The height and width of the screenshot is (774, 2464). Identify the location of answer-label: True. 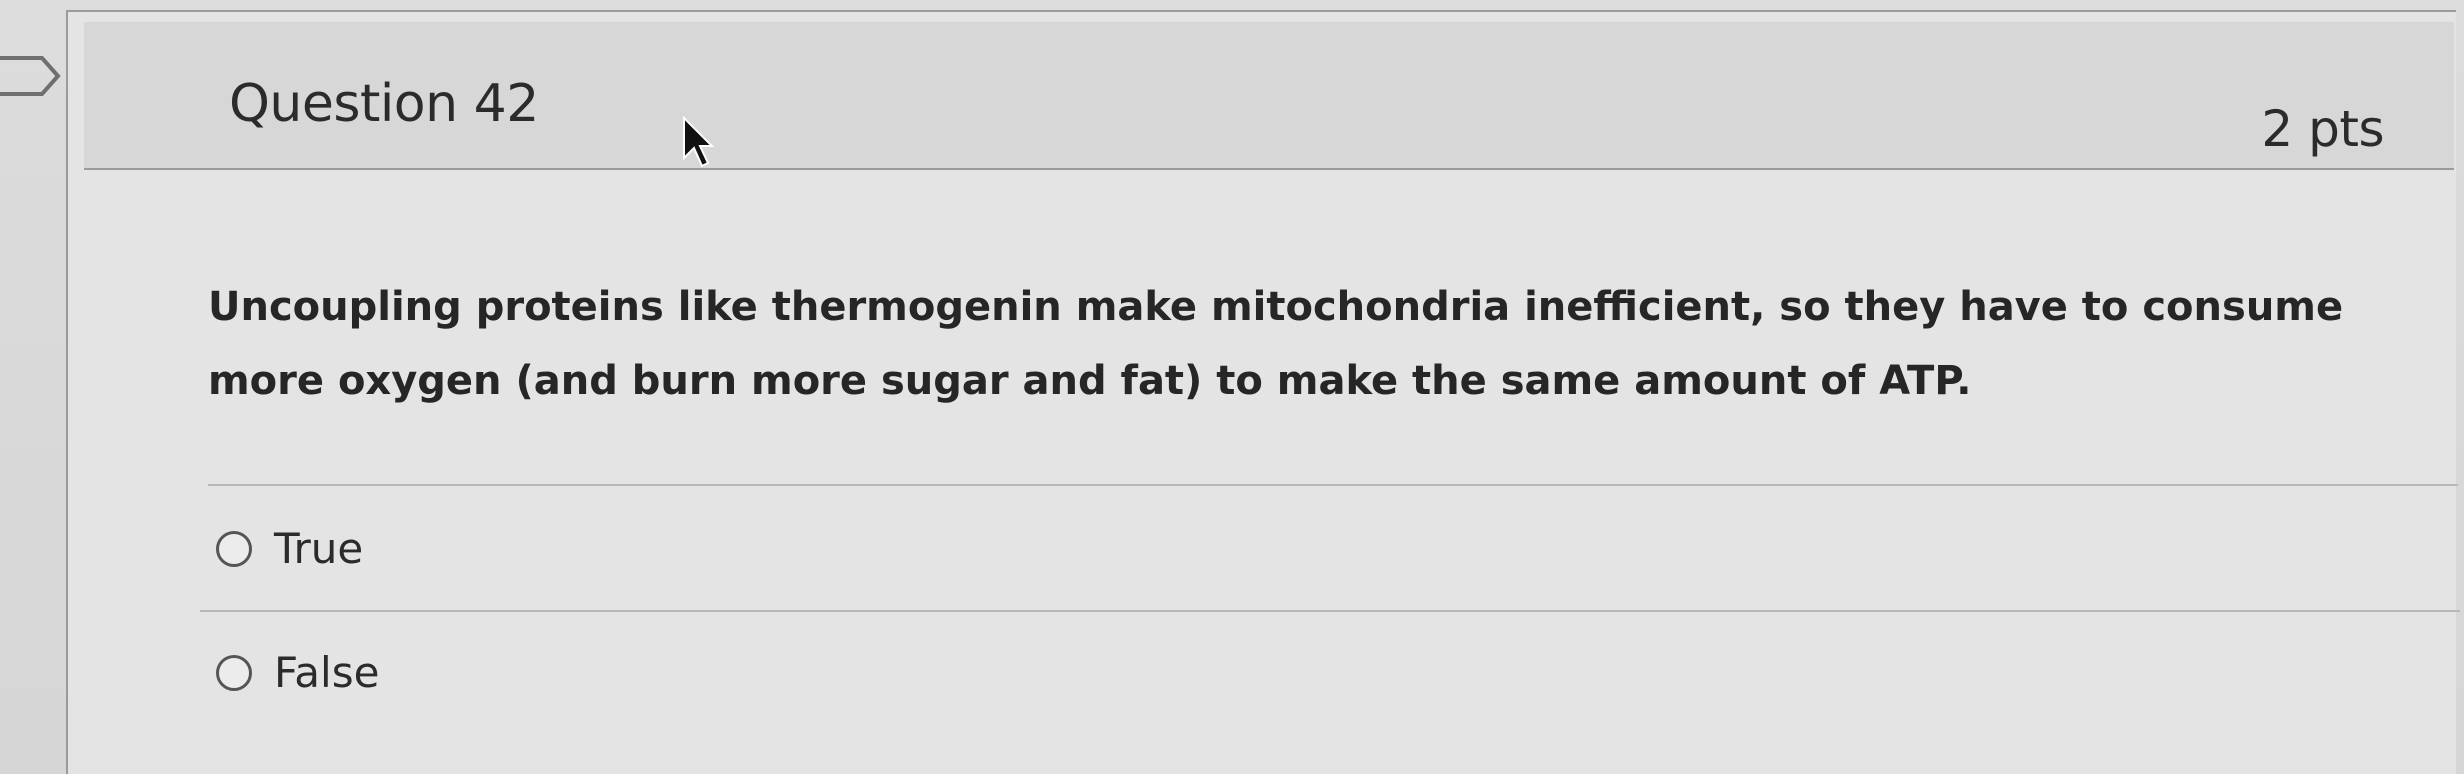
(319, 548).